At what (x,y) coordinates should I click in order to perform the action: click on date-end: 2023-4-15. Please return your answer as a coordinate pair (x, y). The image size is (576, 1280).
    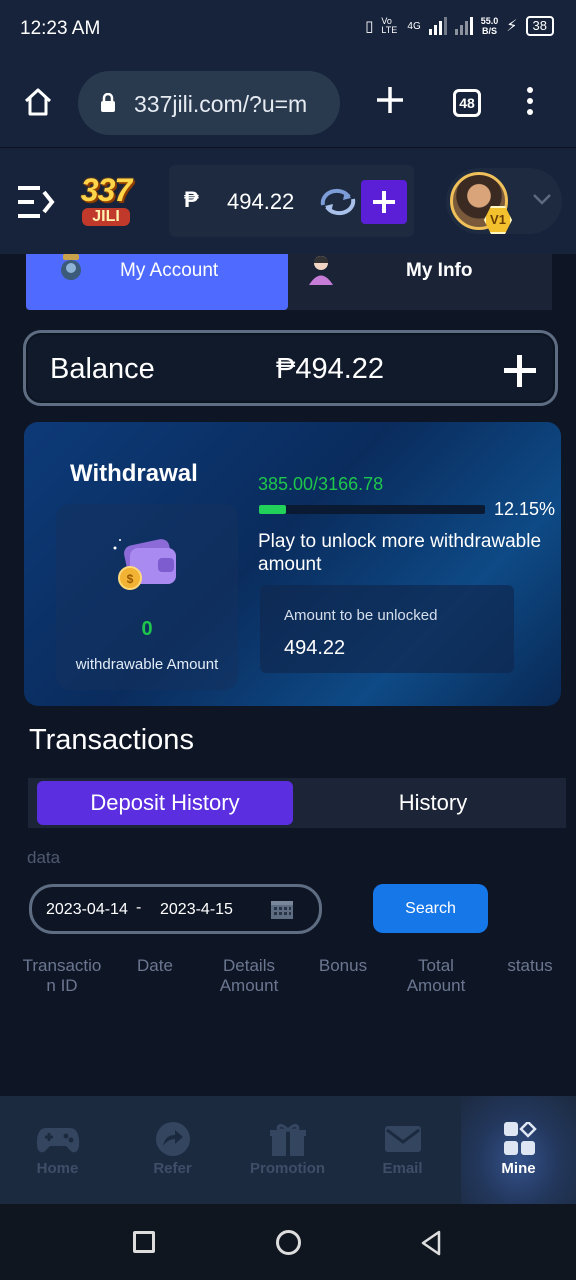
    Looking at the image, I should click on (196, 910).